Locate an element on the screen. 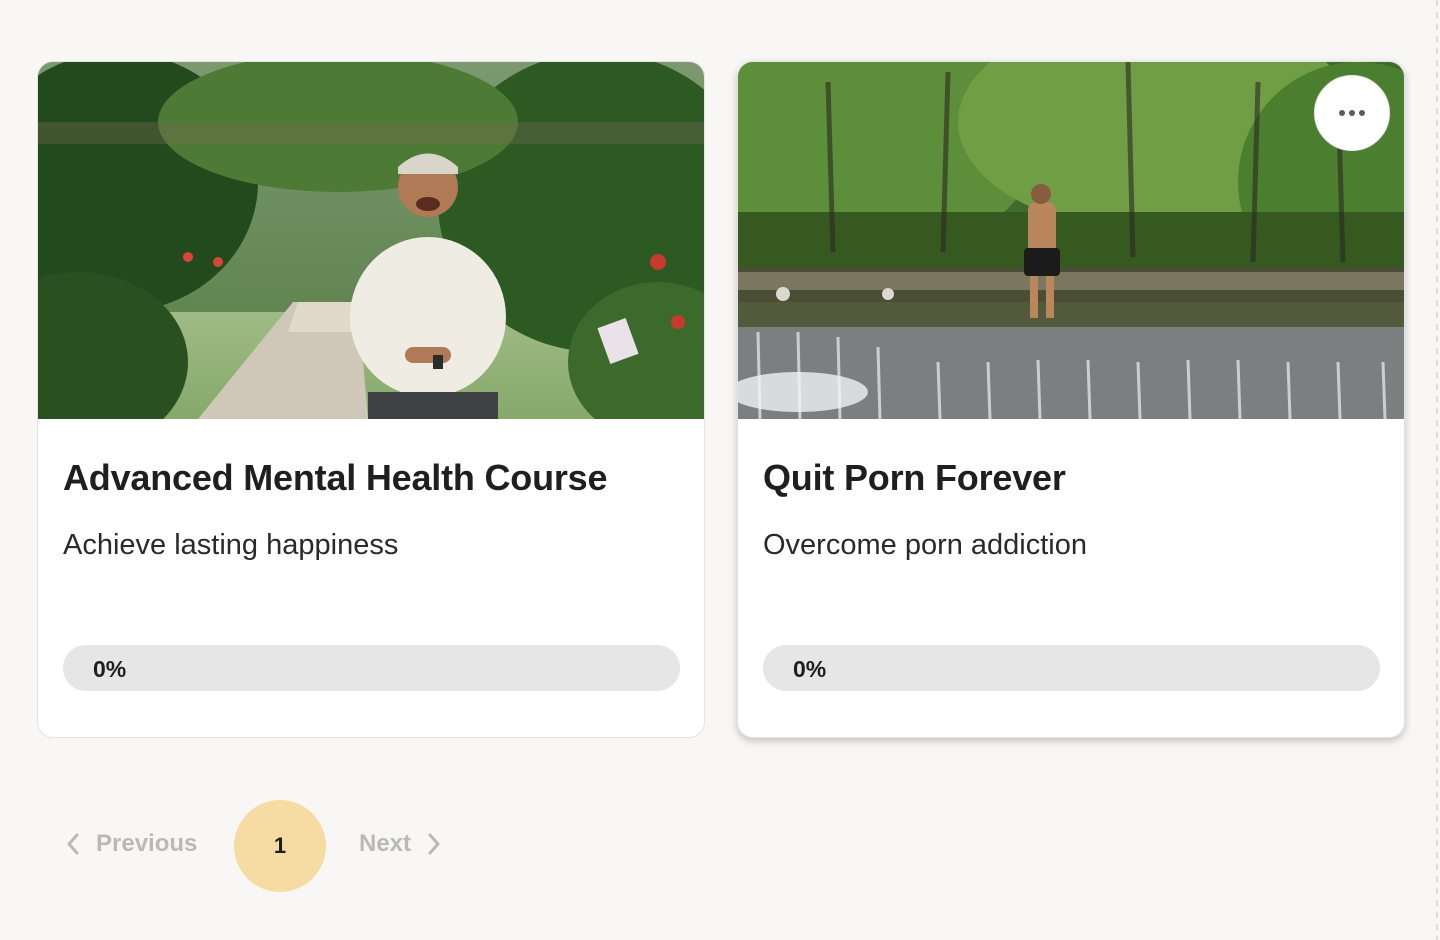 Image resolution: width=1440 pixels, height=940 pixels. page-number-button: 1 is located at coordinates (280, 846).